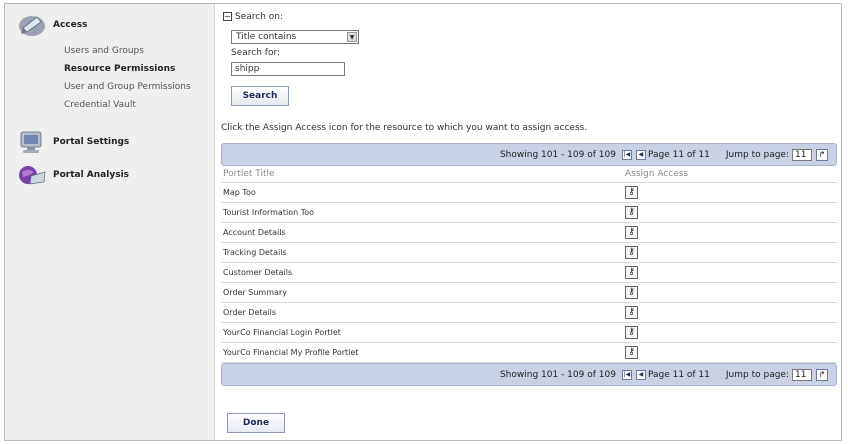 This screenshot has width=848, height=444. What do you see at coordinates (529, 333) in the screenshot?
I see `table-row: YourCo Financial Login Portlet ⚷` at bounding box center [529, 333].